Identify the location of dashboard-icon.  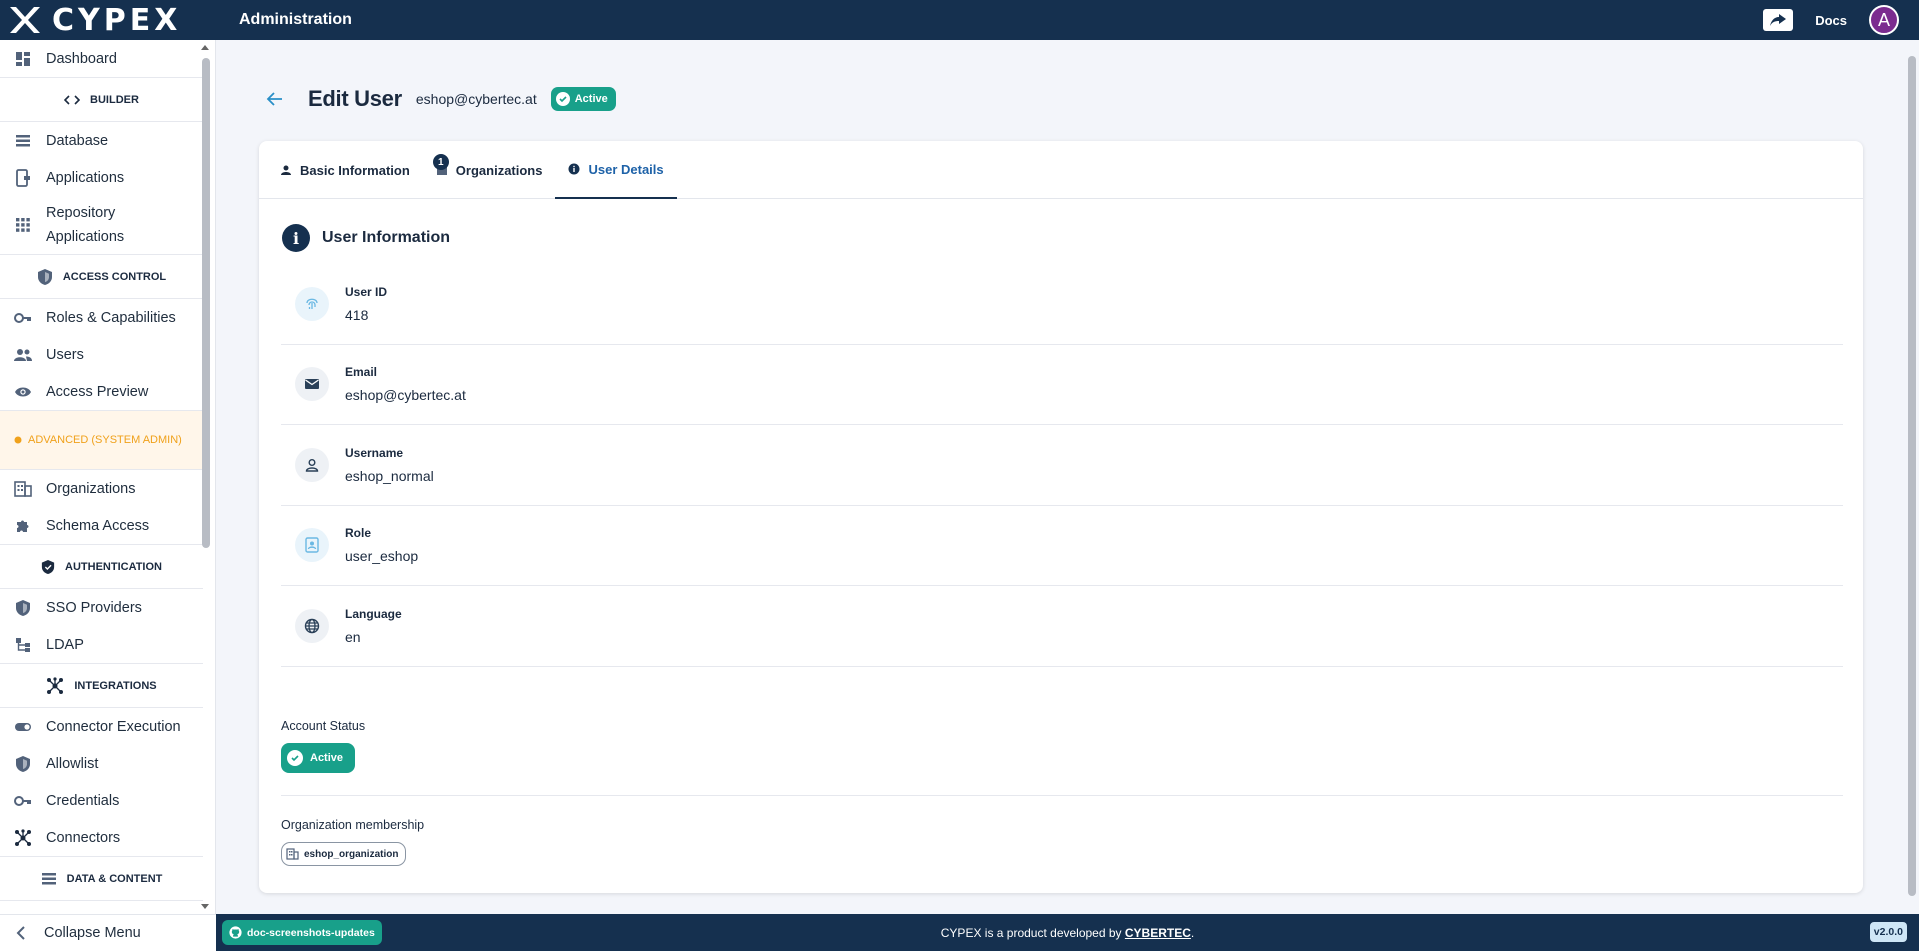
(23, 59).